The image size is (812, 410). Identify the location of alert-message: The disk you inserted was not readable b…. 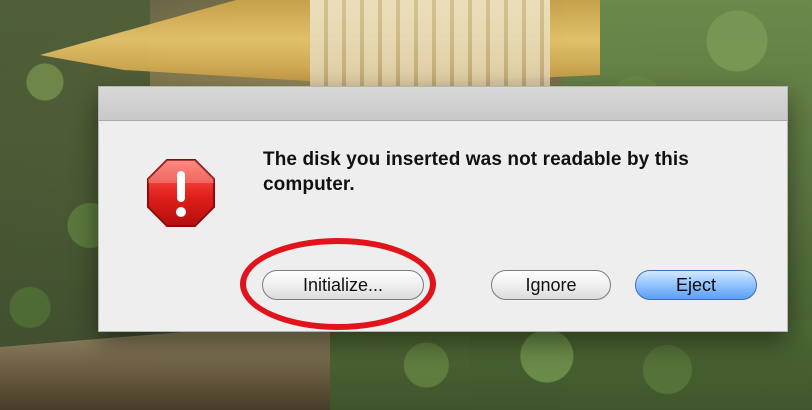
(476, 172).